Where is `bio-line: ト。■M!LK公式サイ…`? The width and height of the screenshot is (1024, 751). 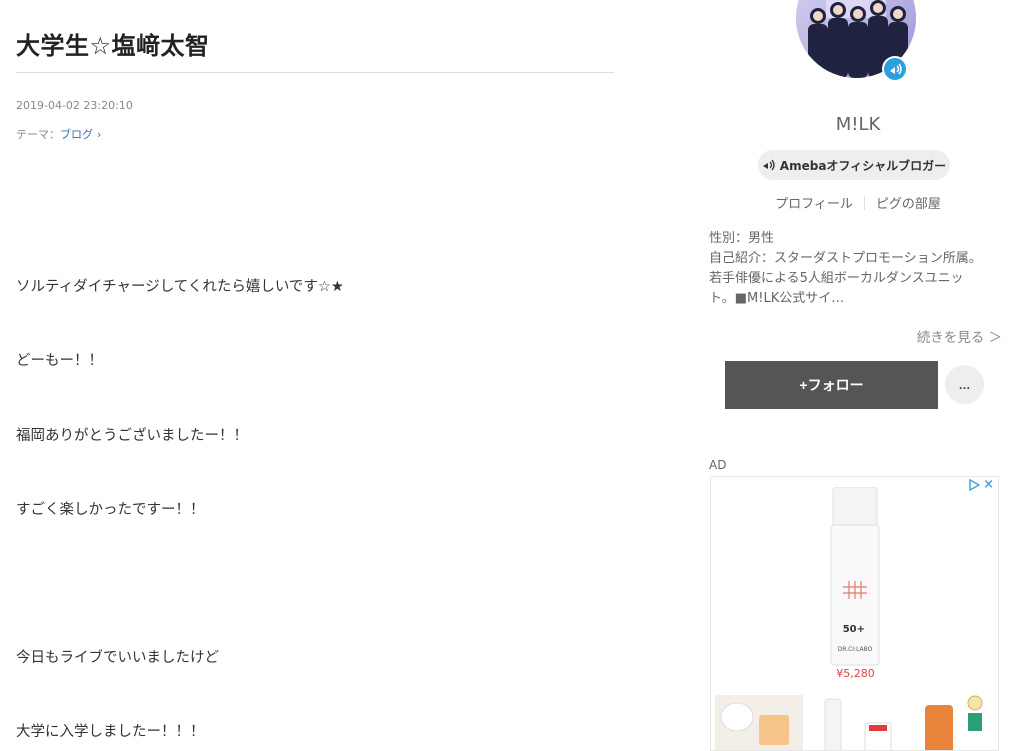 bio-line: ト。■M!LK公式サイ… is located at coordinates (777, 298).